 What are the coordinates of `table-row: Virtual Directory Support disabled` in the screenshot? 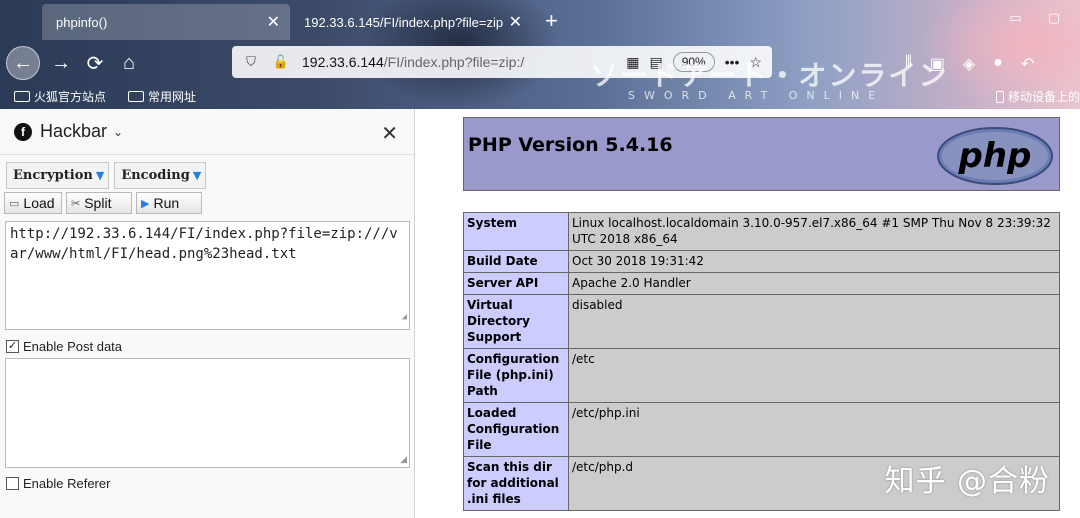 It's located at (761, 321).